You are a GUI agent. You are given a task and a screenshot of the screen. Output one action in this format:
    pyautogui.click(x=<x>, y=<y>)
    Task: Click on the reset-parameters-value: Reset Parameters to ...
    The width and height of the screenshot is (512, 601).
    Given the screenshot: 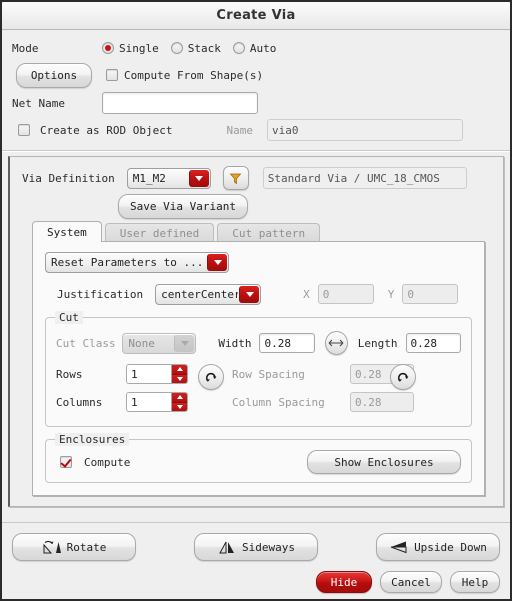 What is the action you would take?
    pyautogui.click(x=127, y=262)
    